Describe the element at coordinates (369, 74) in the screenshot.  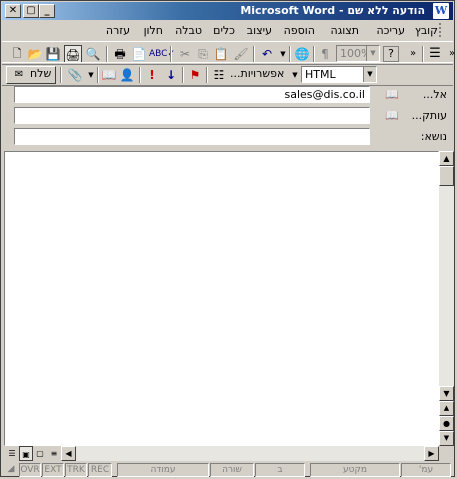
I see `format-dropdown-icon: ▼` at that location.